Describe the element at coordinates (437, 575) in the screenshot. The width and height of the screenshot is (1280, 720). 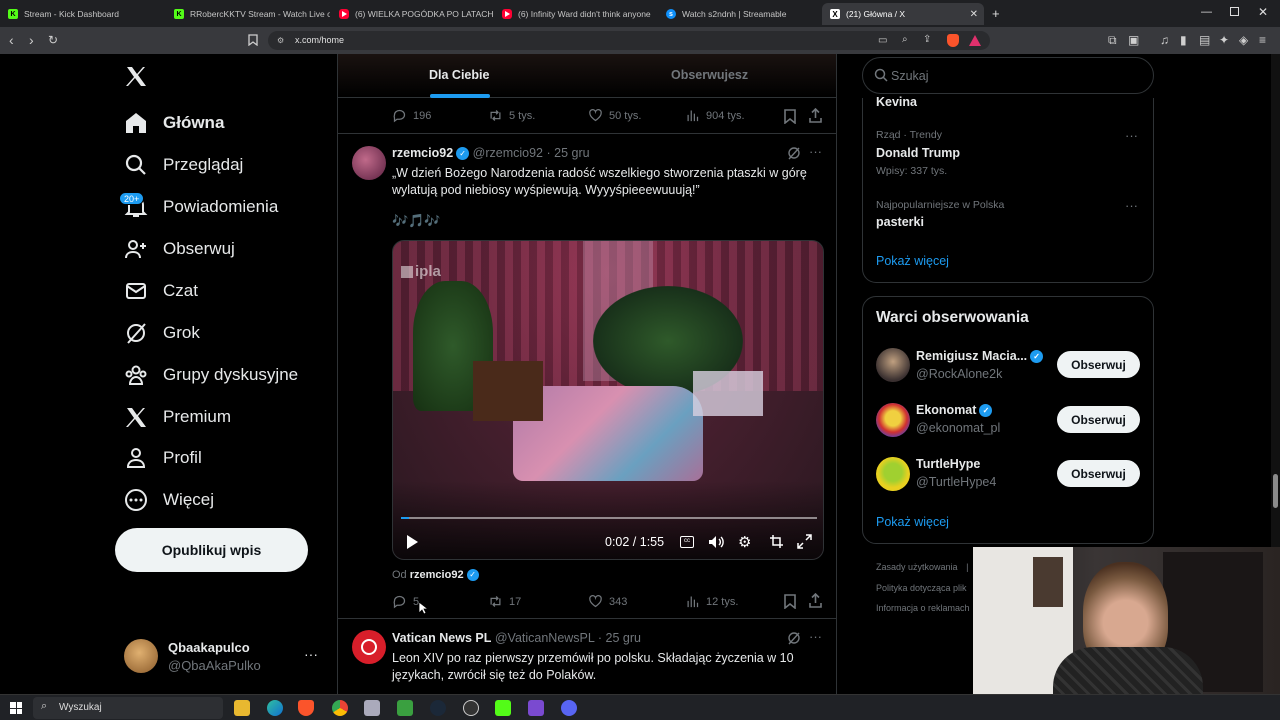
I see `source-name: rzemcio92` at that location.